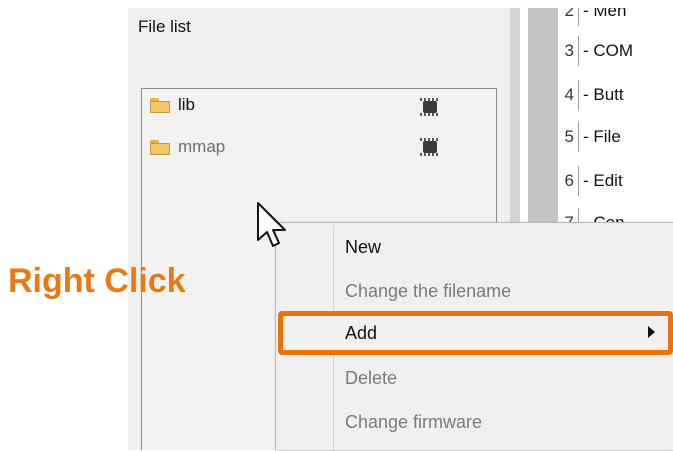 This screenshot has width=673, height=451. What do you see at coordinates (413, 422) in the screenshot?
I see `menu-item-change-firmware: Change firmware` at bounding box center [413, 422].